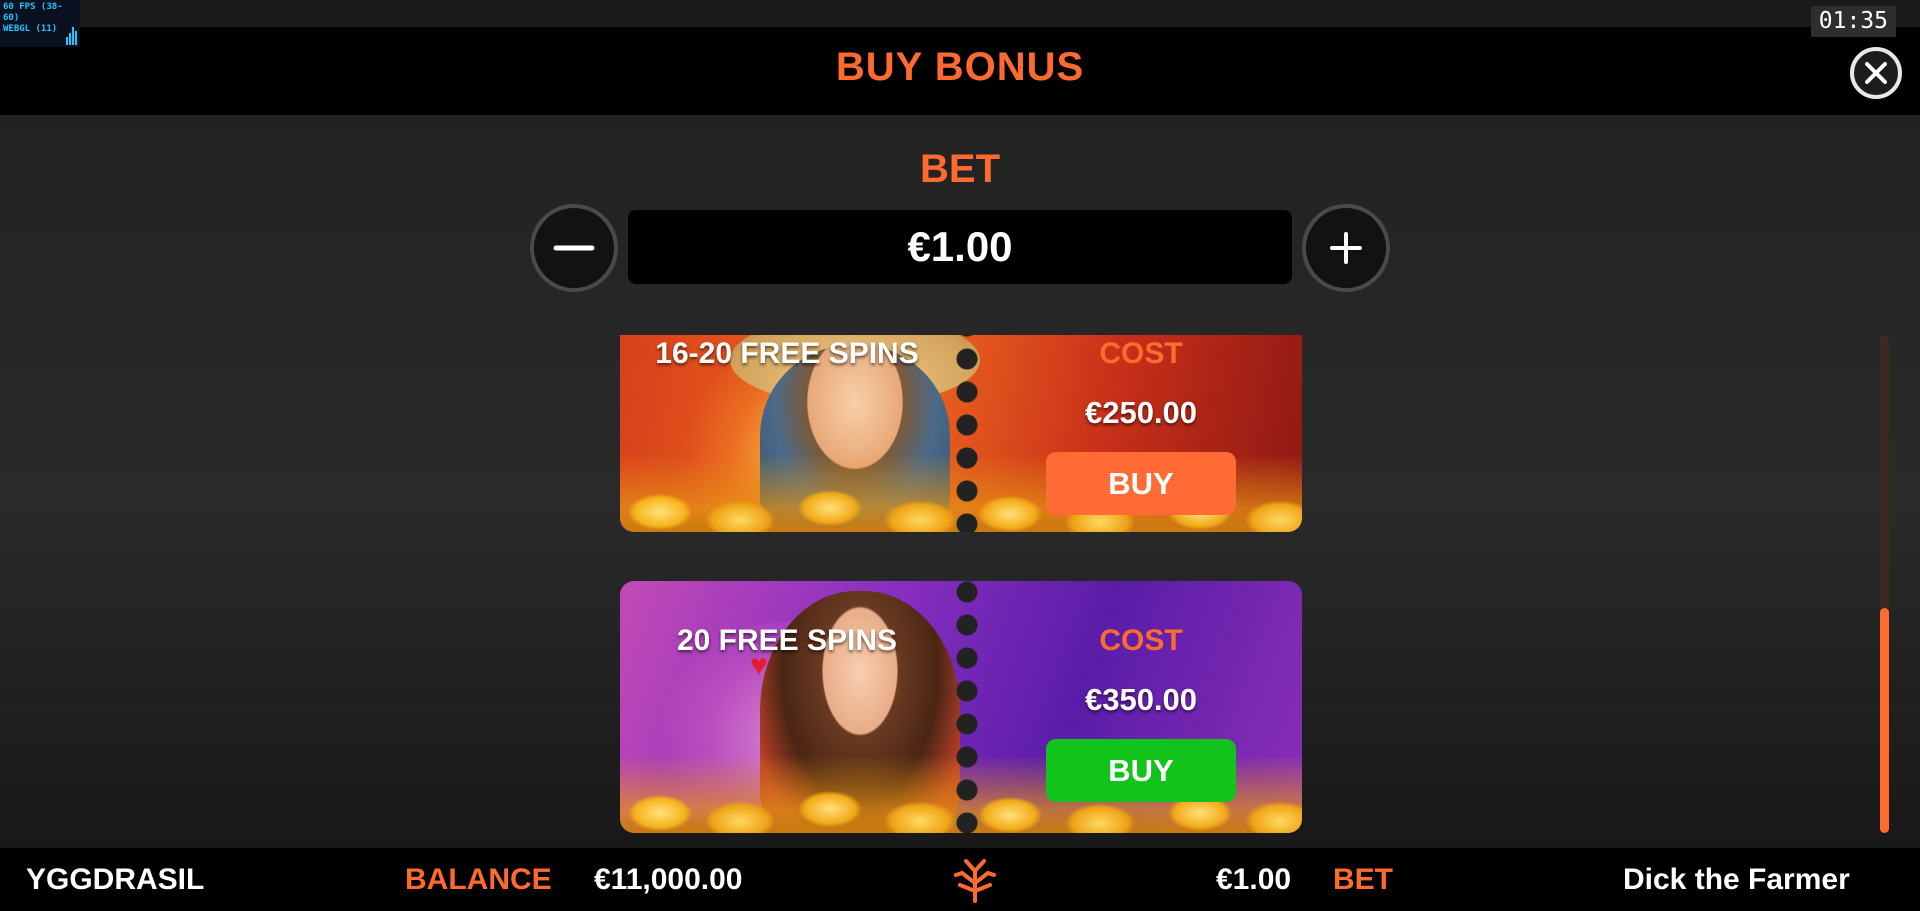  Describe the element at coordinates (960, 247) in the screenshot. I see `bet-value-display: €1.00` at that location.